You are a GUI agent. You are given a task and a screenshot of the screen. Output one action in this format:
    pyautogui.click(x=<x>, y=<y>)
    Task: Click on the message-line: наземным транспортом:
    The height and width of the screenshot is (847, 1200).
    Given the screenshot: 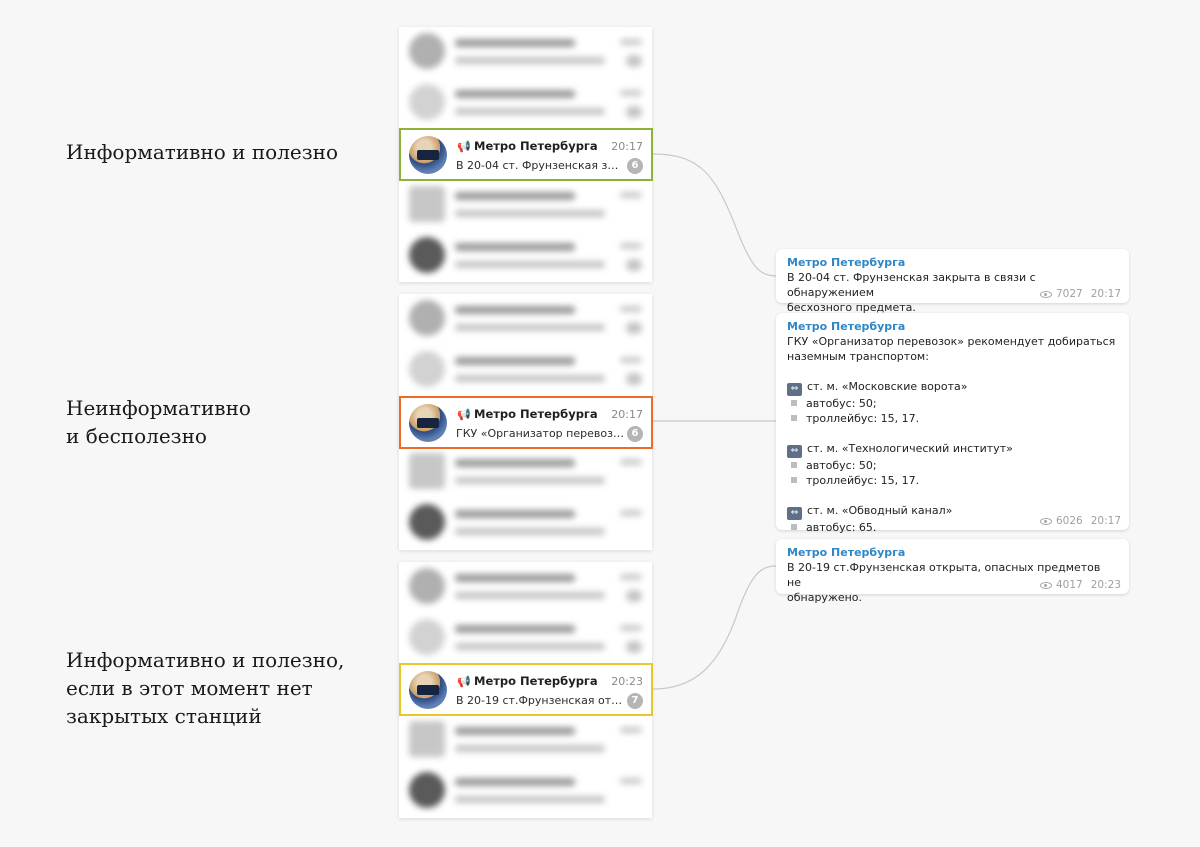 What is the action you would take?
    pyautogui.click(x=858, y=356)
    